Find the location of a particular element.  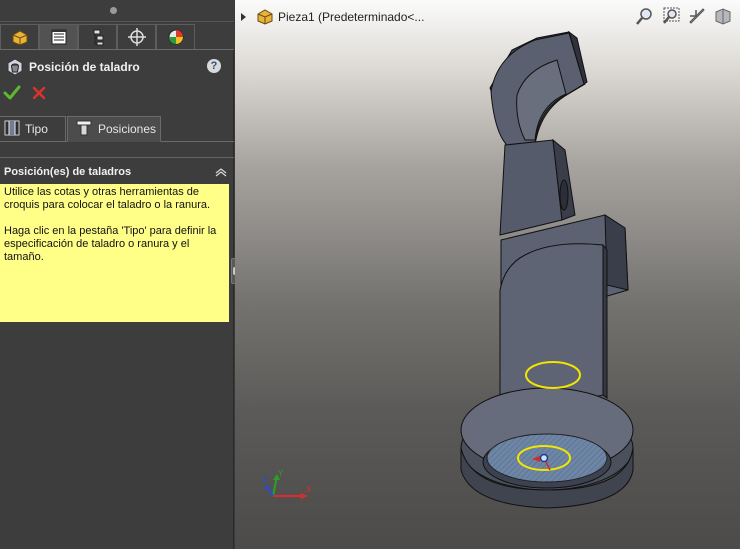

feature-manager-icon is located at coordinates (19, 38).